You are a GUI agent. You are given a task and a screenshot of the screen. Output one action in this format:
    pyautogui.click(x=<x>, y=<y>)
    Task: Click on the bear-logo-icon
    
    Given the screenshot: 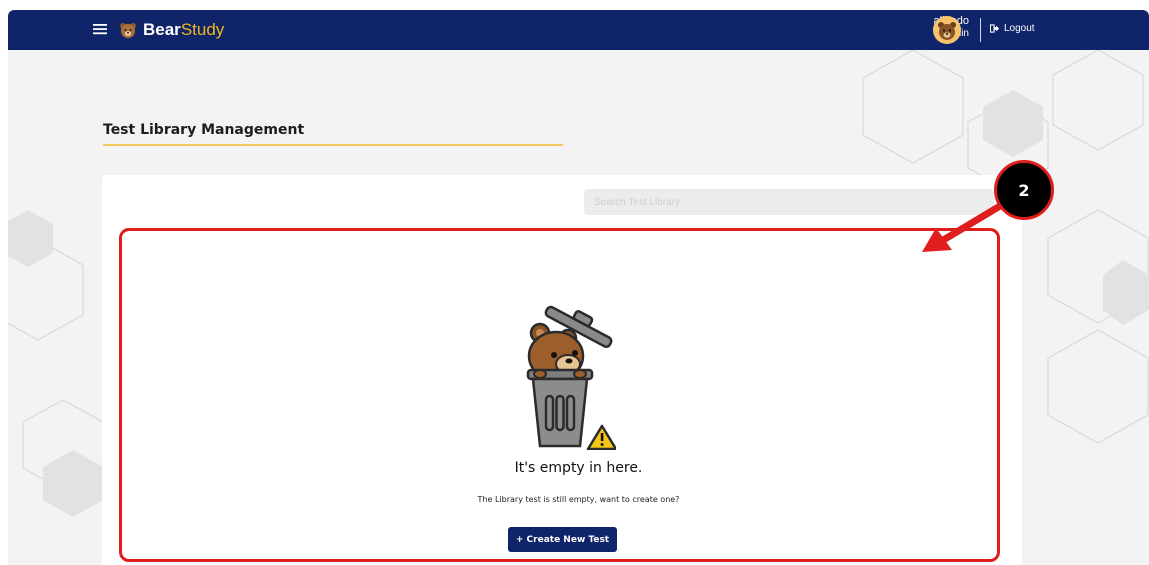 What is the action you would take?
    pyautogui.click(x=128, y=30)
    